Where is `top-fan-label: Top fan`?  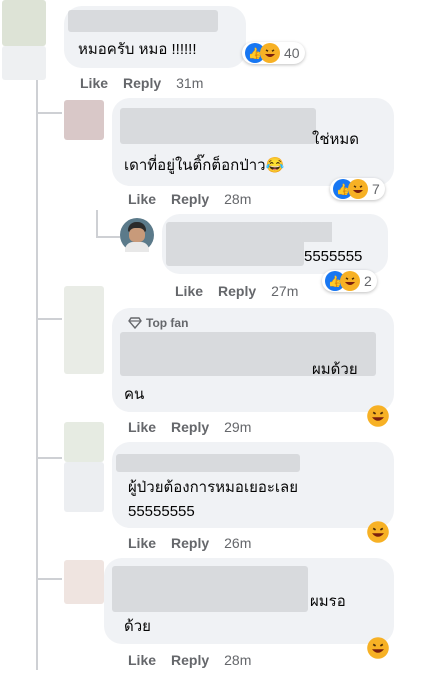
top-fan-label: Top fan is located at coordinates (167, 323).